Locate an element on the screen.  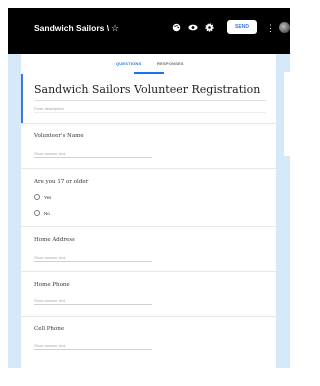
section-divider is located at coordinates (148, 123).